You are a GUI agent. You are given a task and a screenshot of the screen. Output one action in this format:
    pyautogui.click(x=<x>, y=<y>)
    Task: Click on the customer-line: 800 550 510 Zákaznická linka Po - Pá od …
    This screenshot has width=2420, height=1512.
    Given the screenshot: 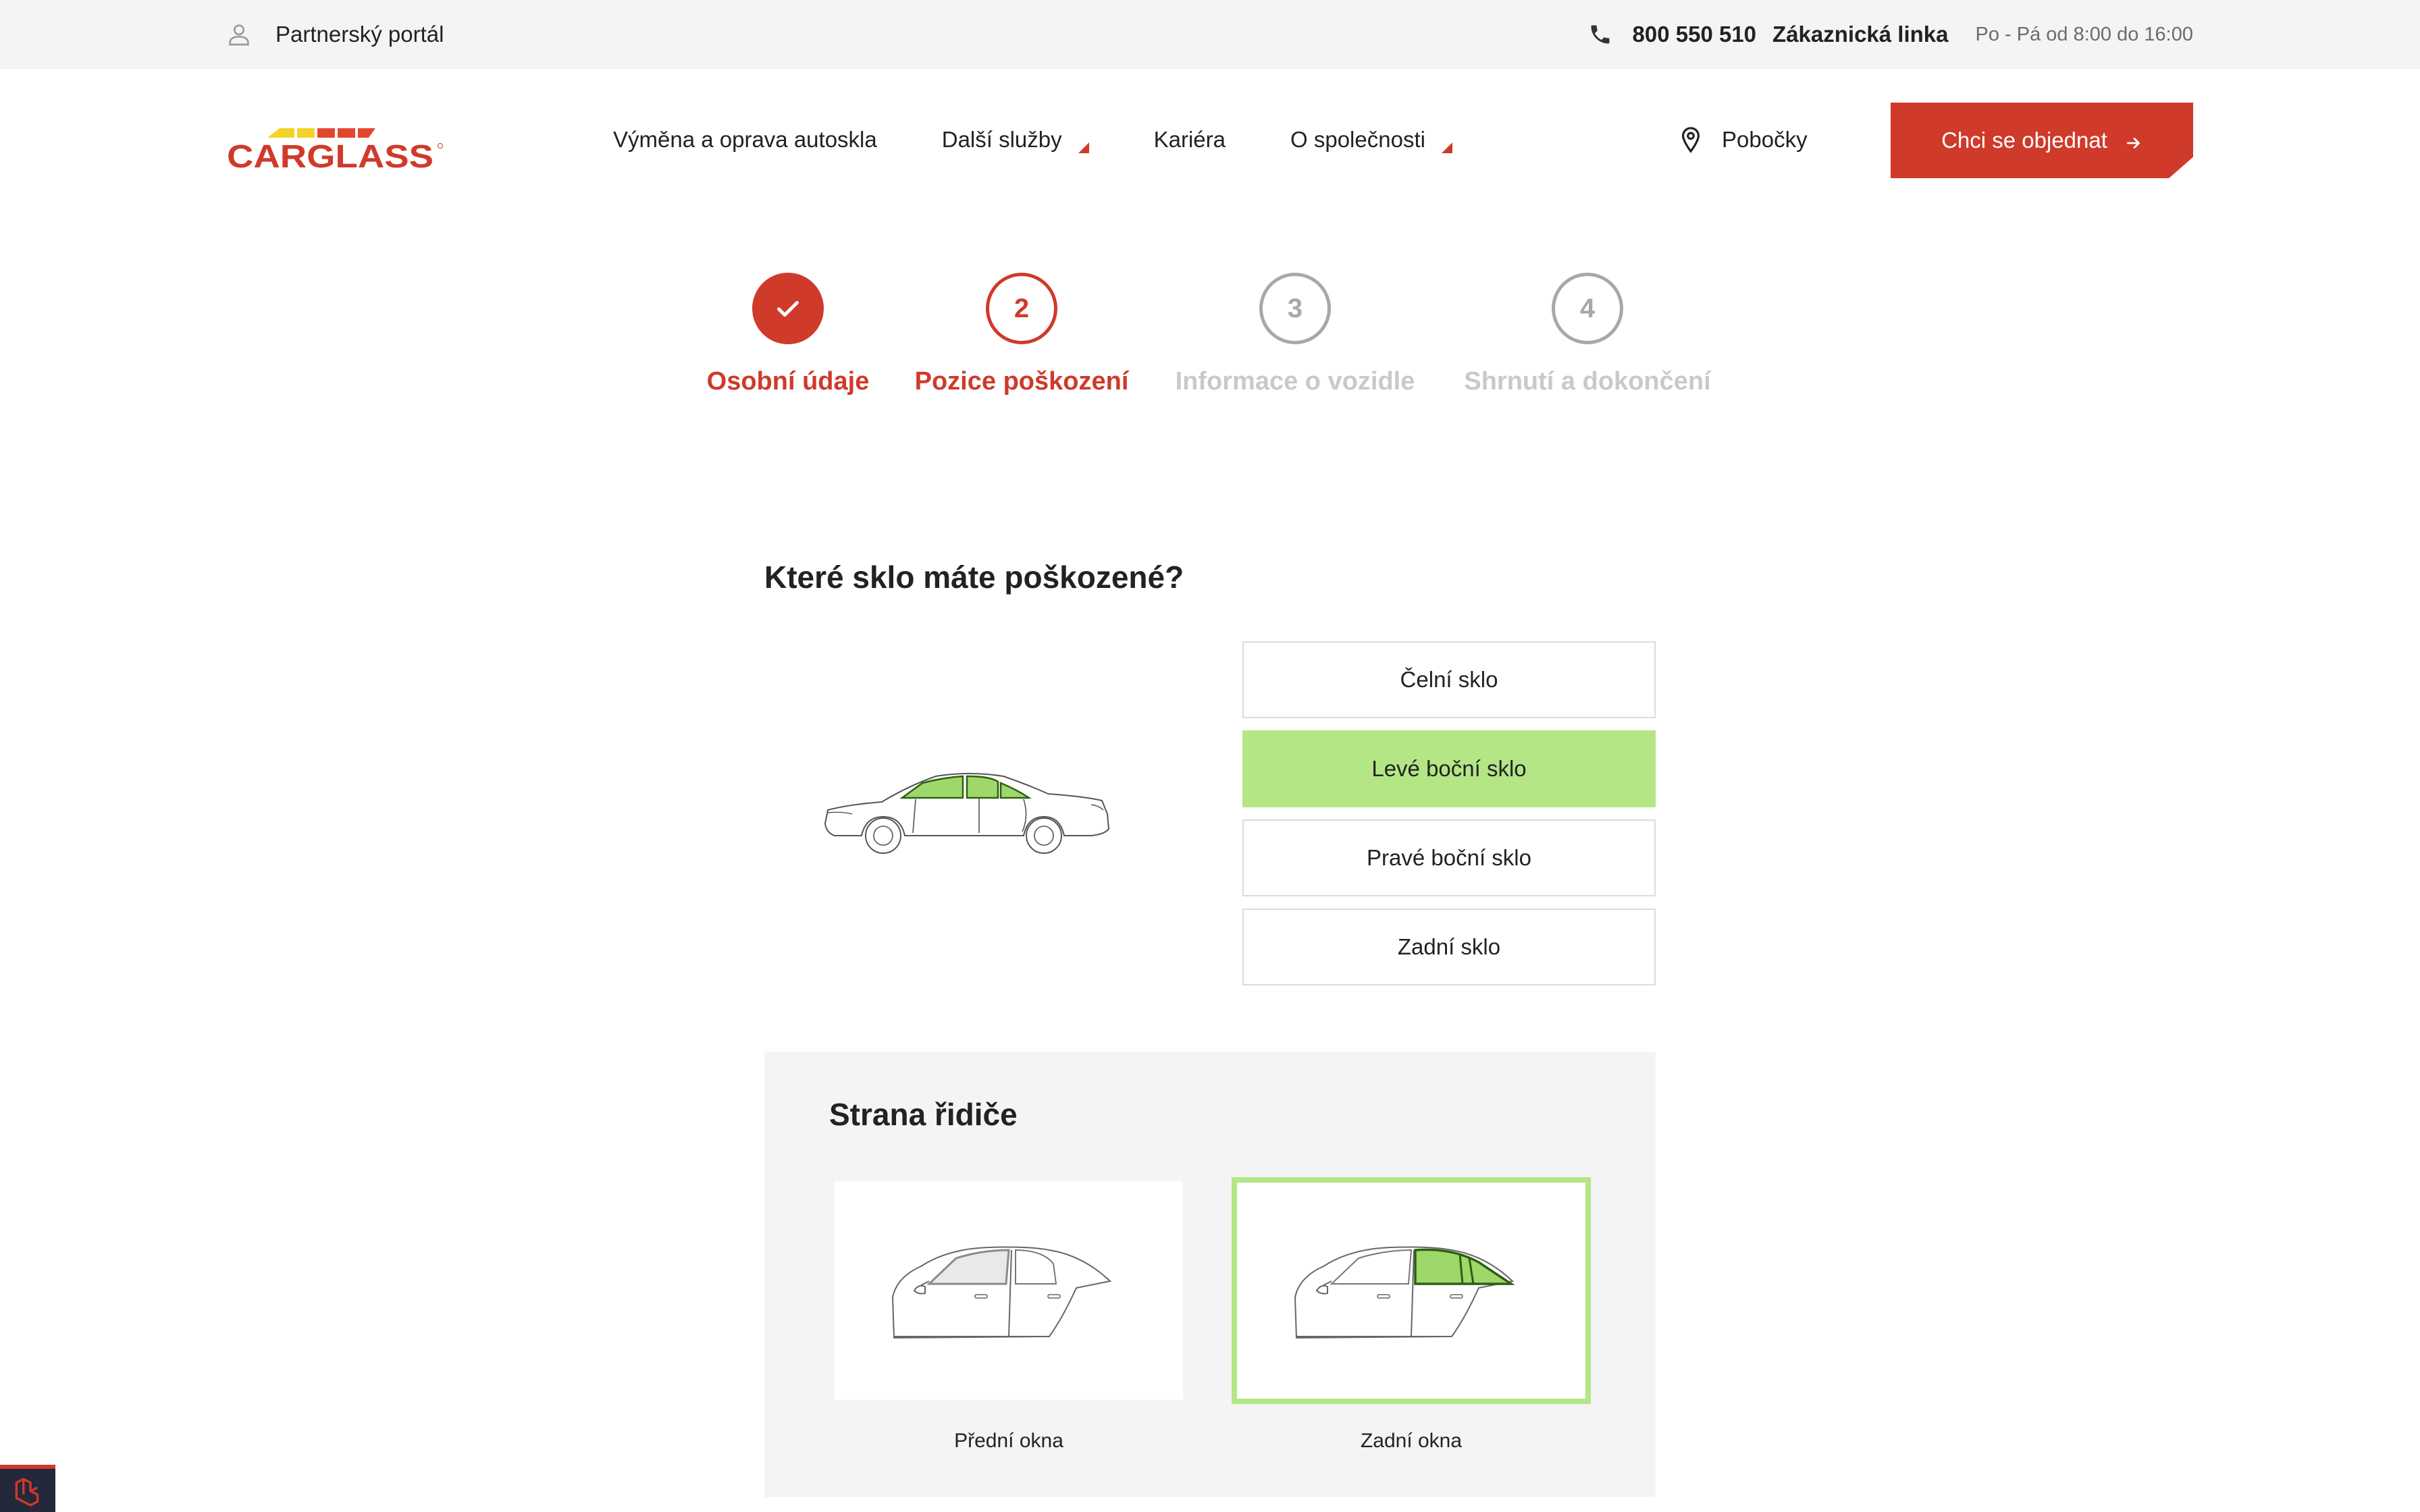 What is the action you would take?
    pyautogui.click(x=1890, y=34)
    